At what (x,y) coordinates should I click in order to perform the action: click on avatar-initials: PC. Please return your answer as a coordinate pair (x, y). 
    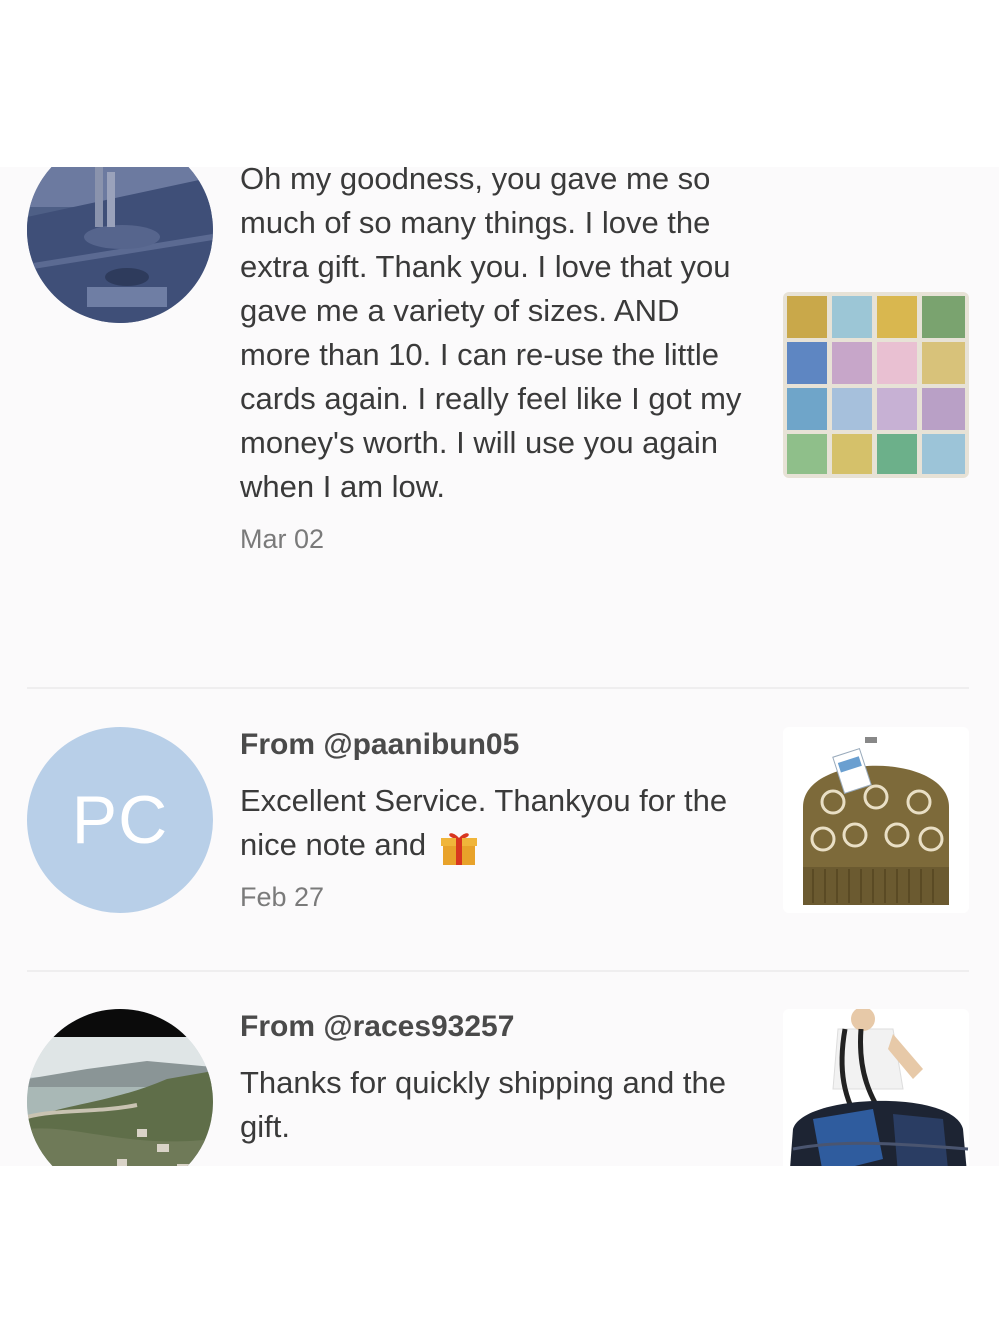
    Looking at the image, I should click on (120, 820).